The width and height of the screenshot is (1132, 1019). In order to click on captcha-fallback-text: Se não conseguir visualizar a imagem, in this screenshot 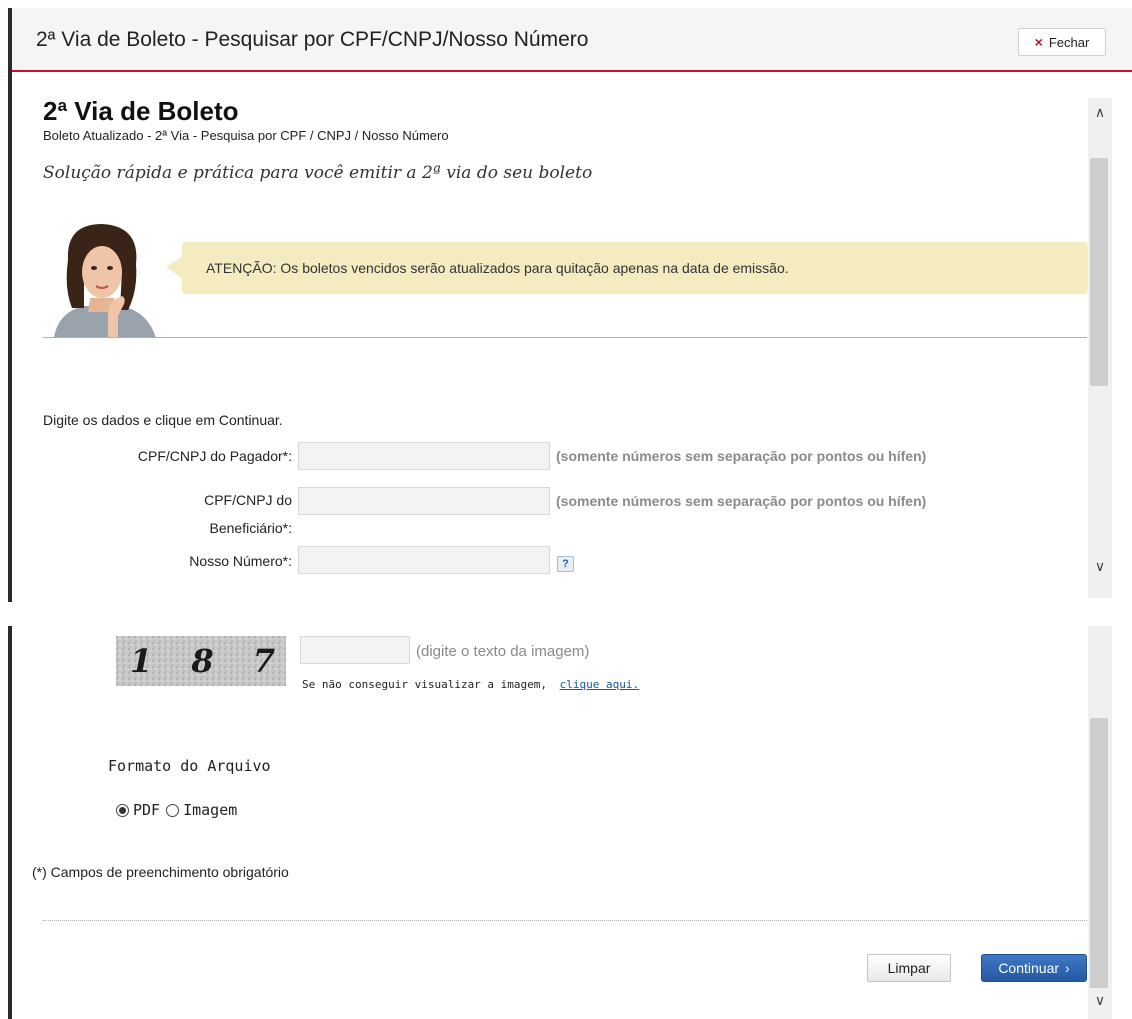, I will do `click(425, 684)`.